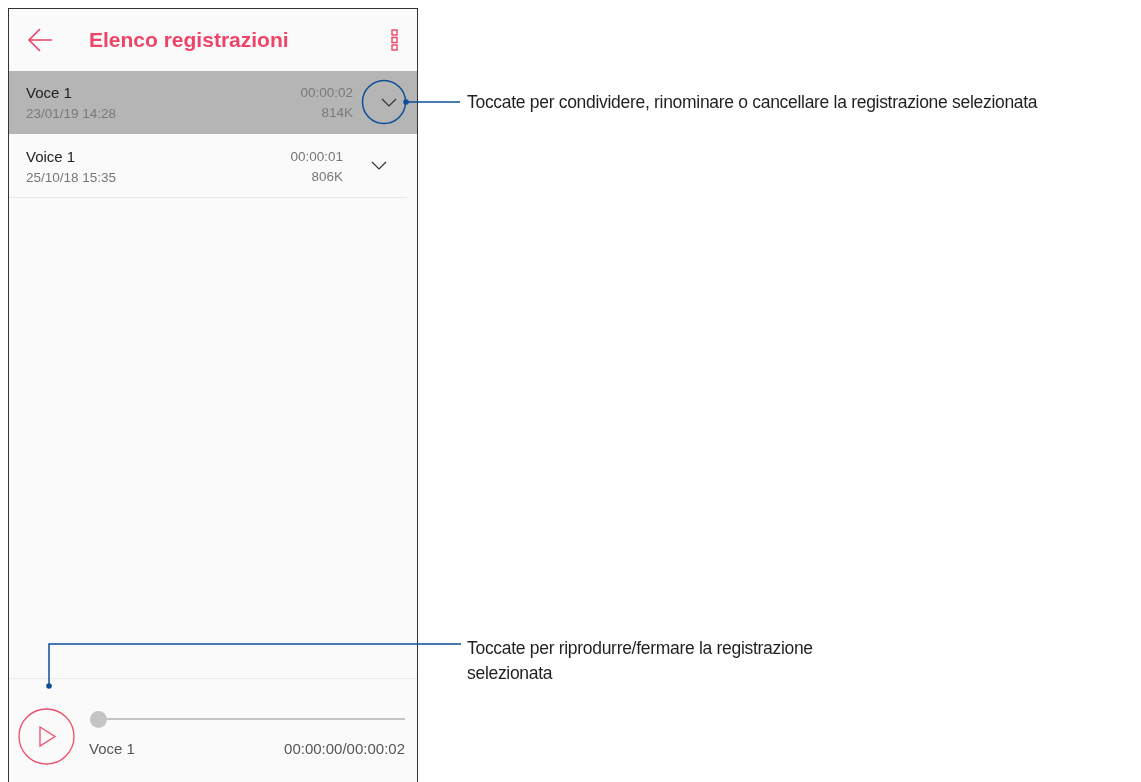  I want to click on screen-title: Elenco registrazioni, so click(189, 40).